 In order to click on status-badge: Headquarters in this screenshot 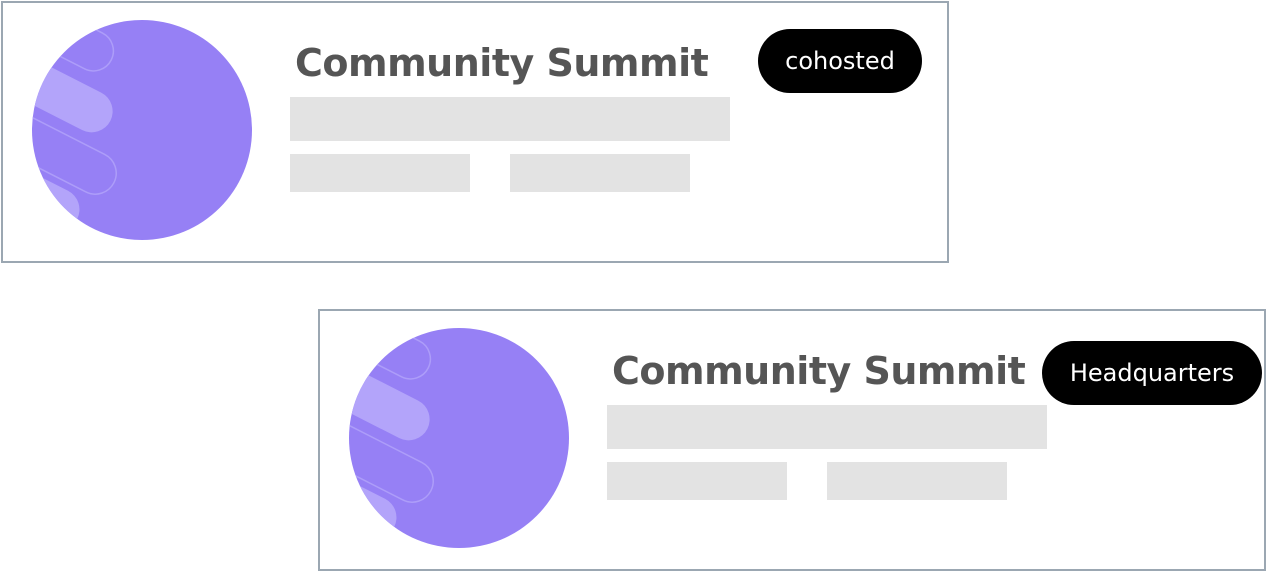, I will do `click(1152, 373)`.